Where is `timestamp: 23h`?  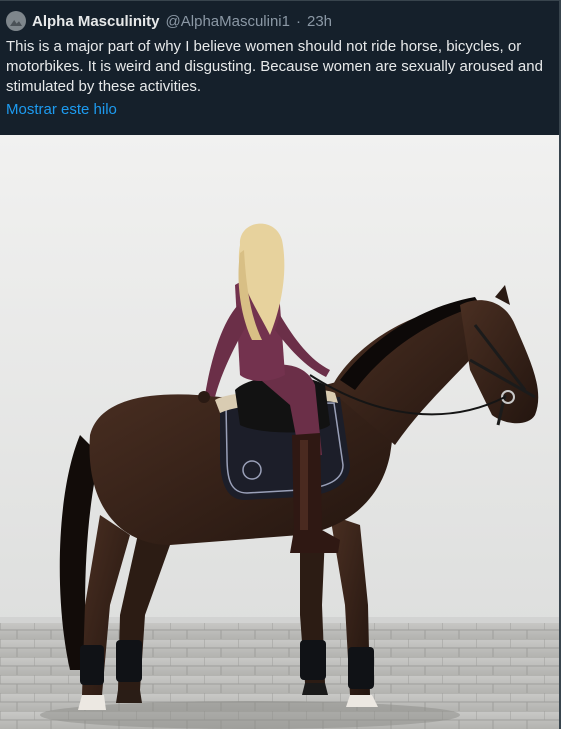 timestamp: 23h is located at coordinates (319, 21).